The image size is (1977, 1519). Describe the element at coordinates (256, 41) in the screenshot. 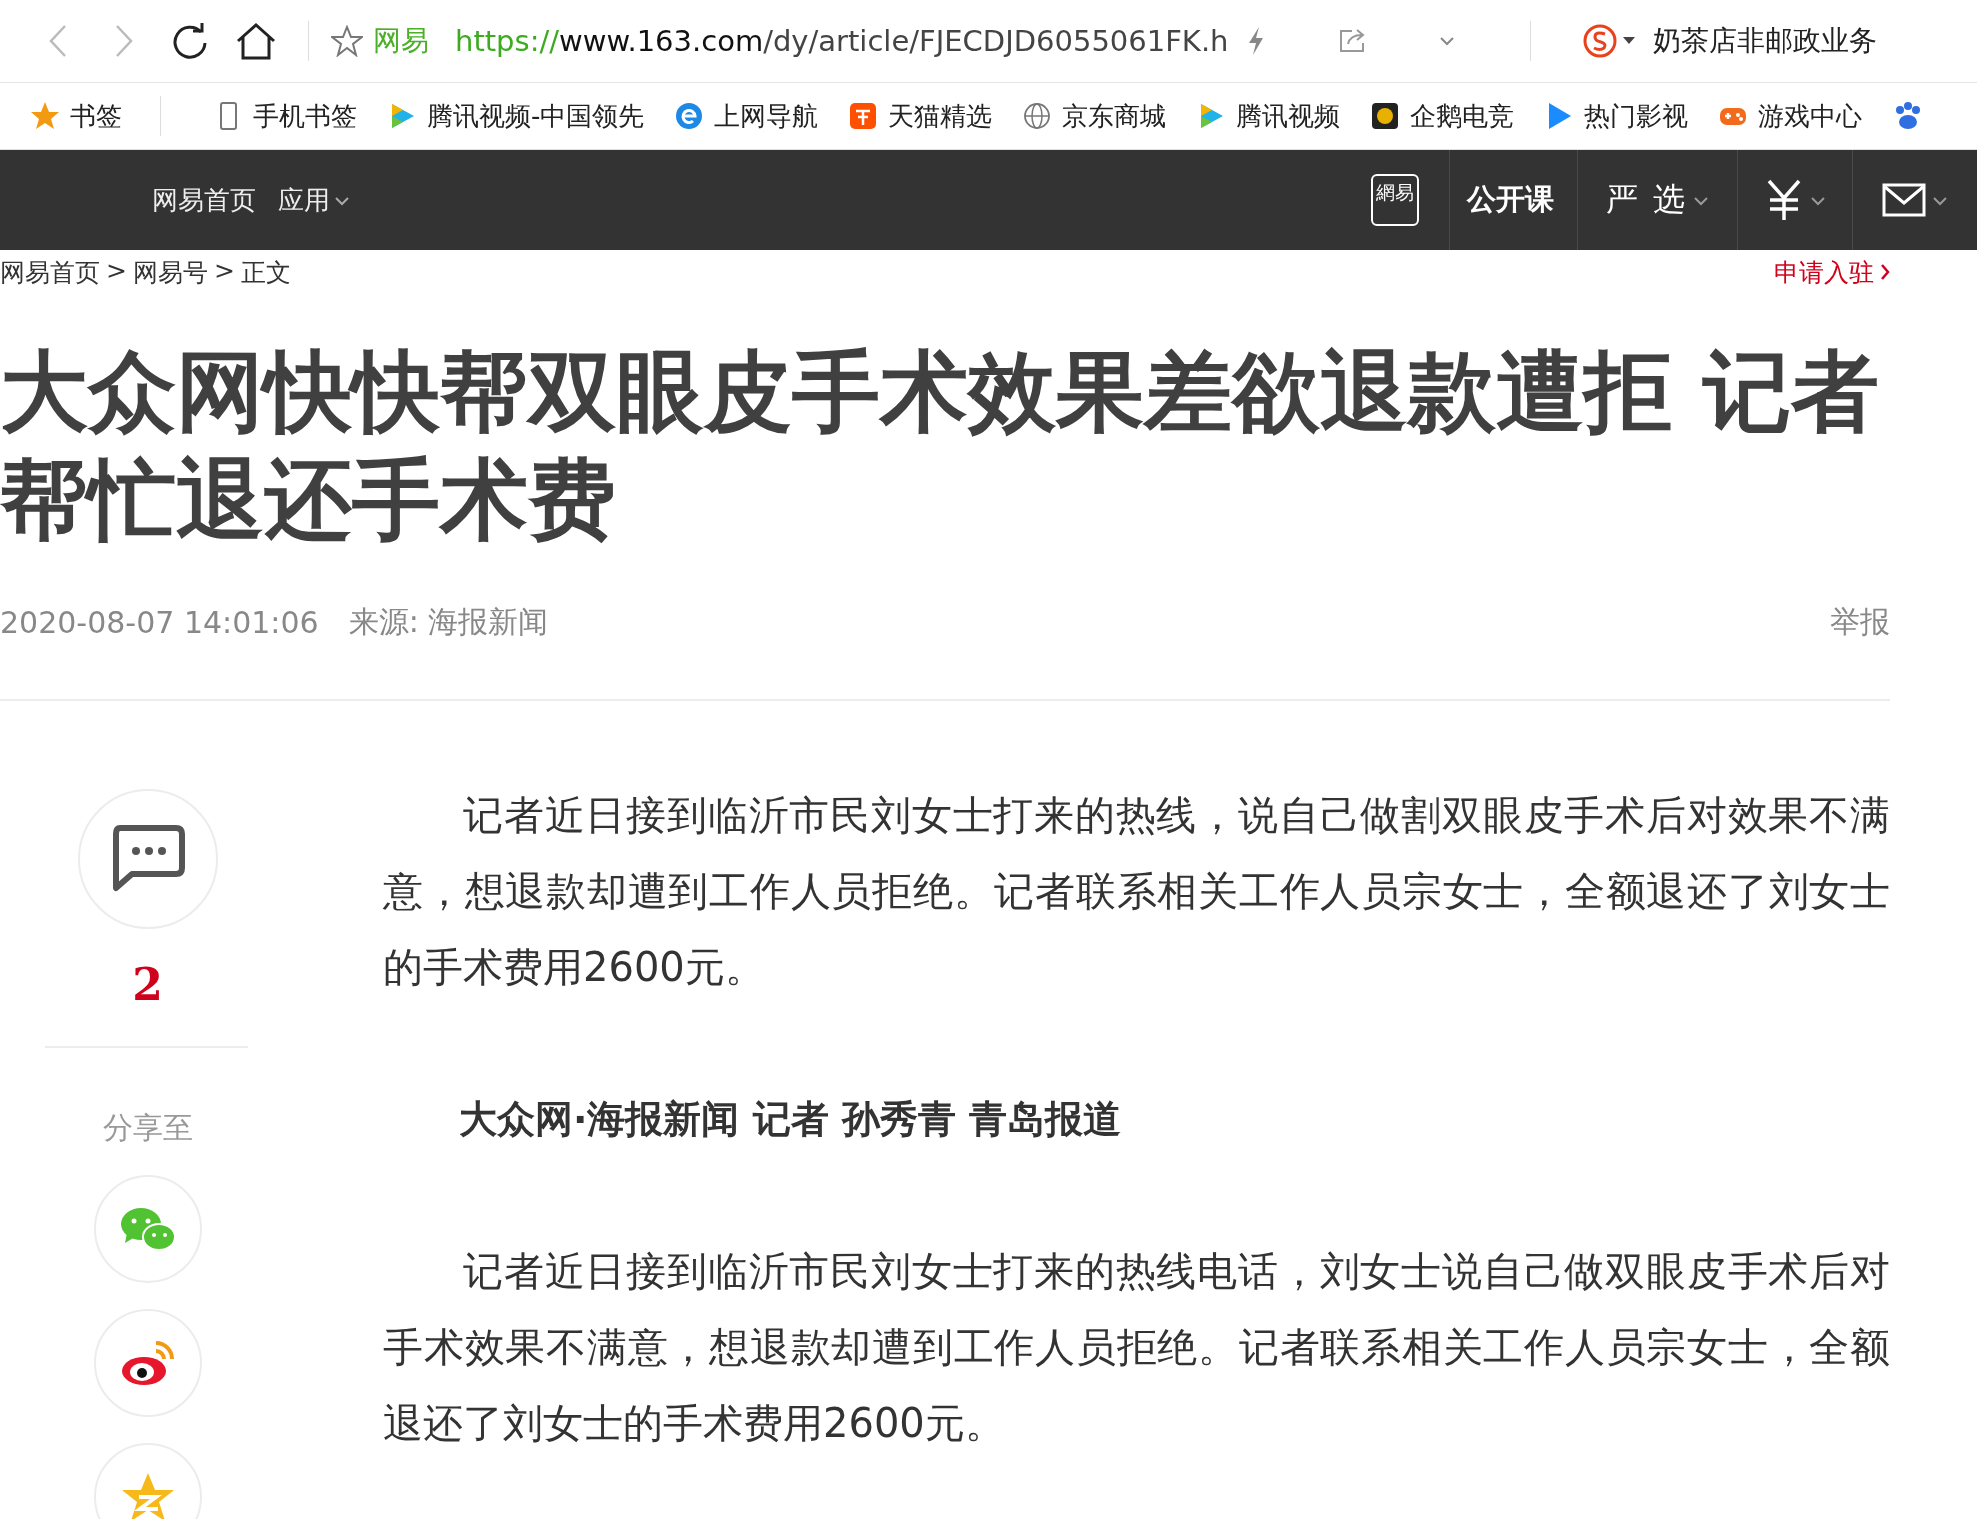

I see `home-icon` at that location.